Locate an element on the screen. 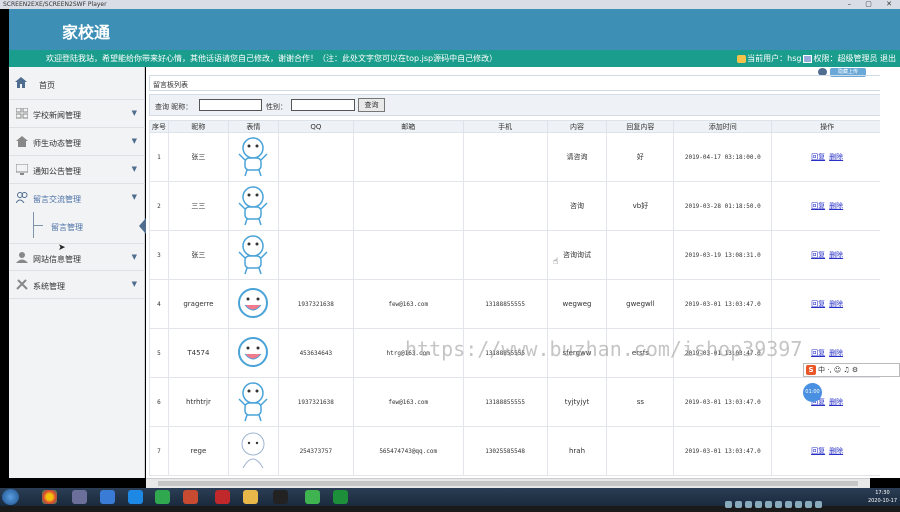  cell-no: 5 is located at coordinates (159, 353).